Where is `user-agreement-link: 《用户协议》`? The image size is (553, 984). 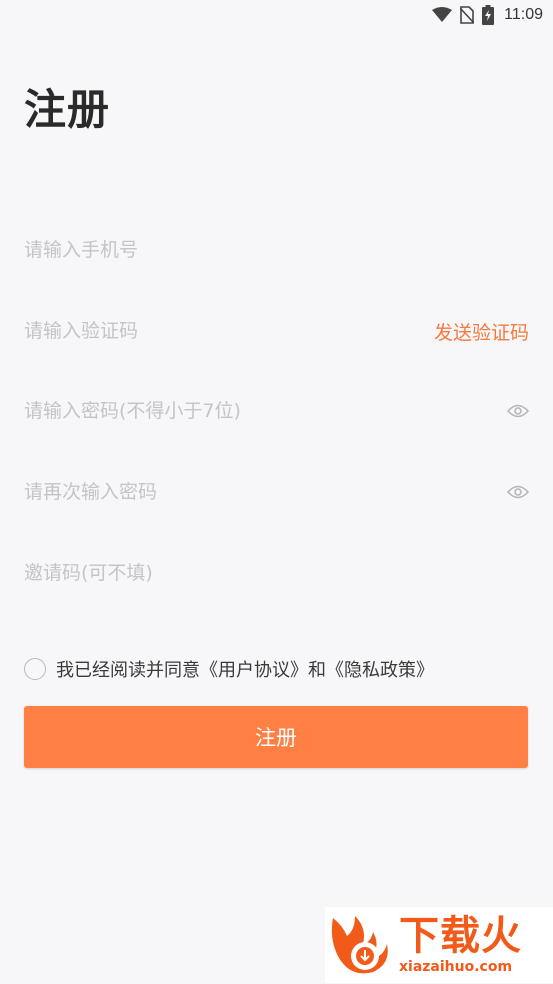
user-agreement-link: 《用户协议》 is located at coordinates (254, 670).